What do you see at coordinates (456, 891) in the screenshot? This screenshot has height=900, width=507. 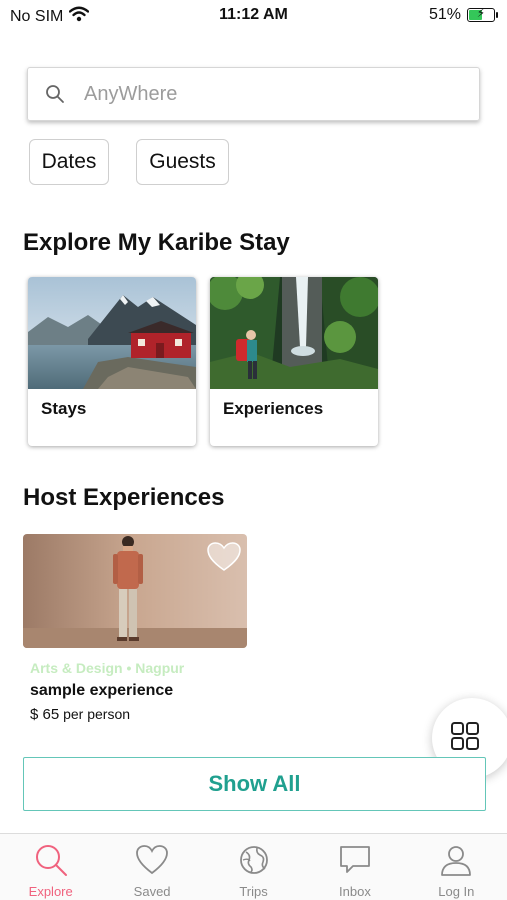 I see `tab-login-label: Log In` at bounding box center [456, 891].